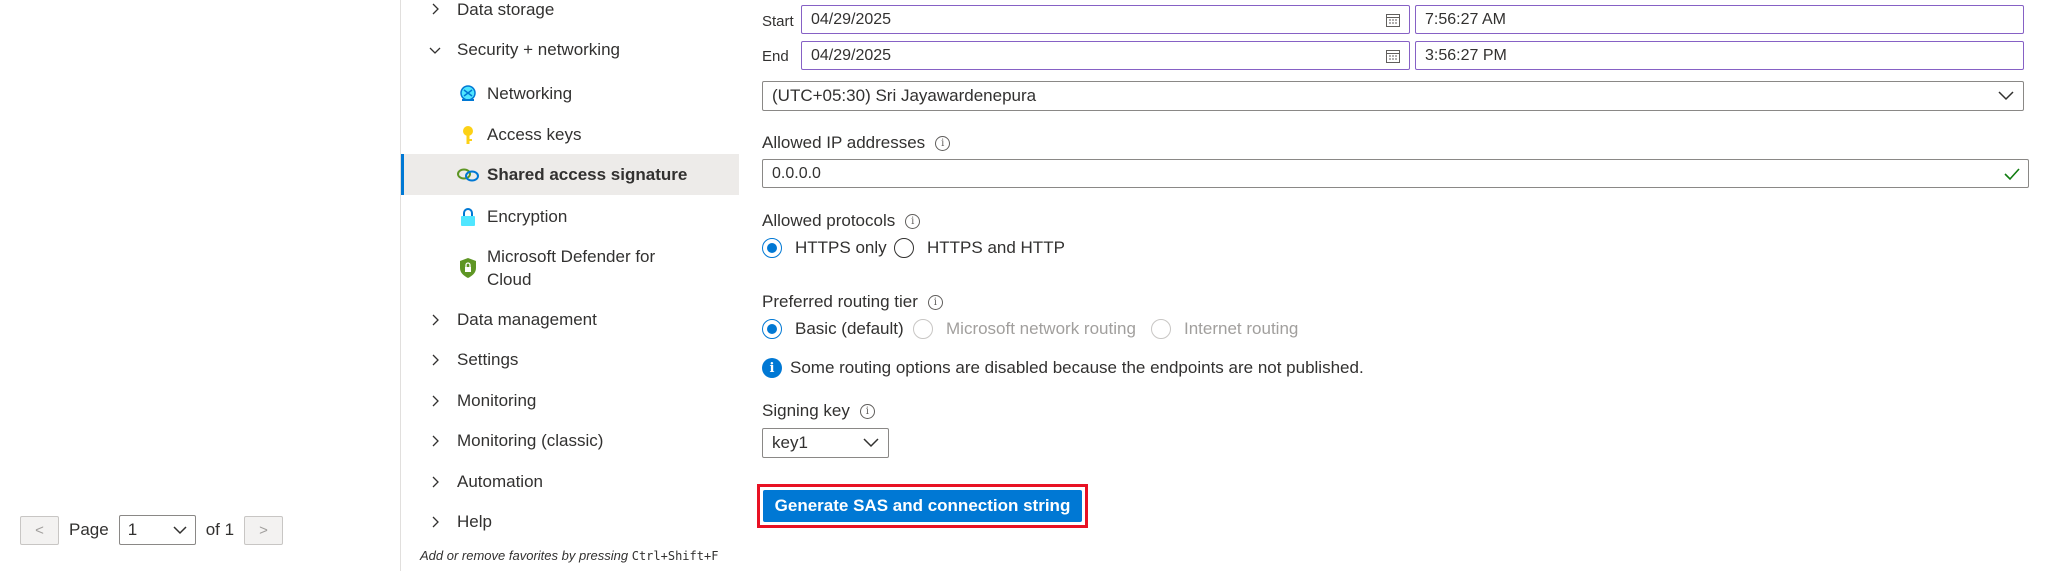 The width and height of the screenshot is (2048, 571). Describe the element at coordinates (851, 55) in the screenshot. I see `end-date-value: 04/29/2025` at that location.